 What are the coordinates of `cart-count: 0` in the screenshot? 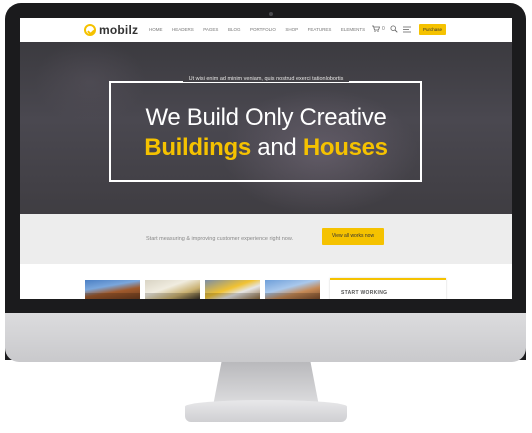 It's located at (383, 28).